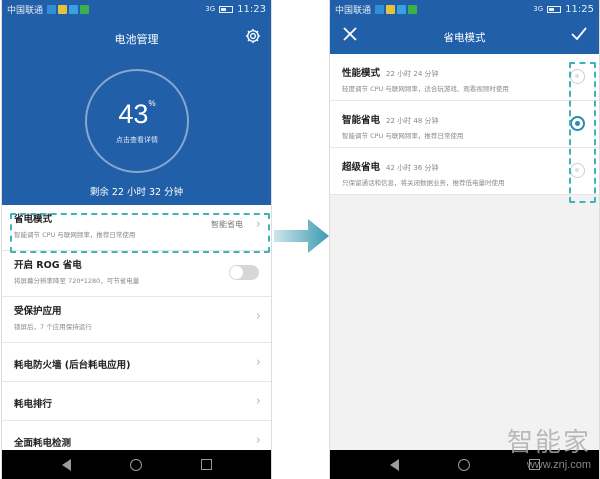  I want to click on mode-option-smart: 智能省电 22 小时 48 分钟 智能调节 CPU 与联网频率，推荐日常使用, so click(464, 124).